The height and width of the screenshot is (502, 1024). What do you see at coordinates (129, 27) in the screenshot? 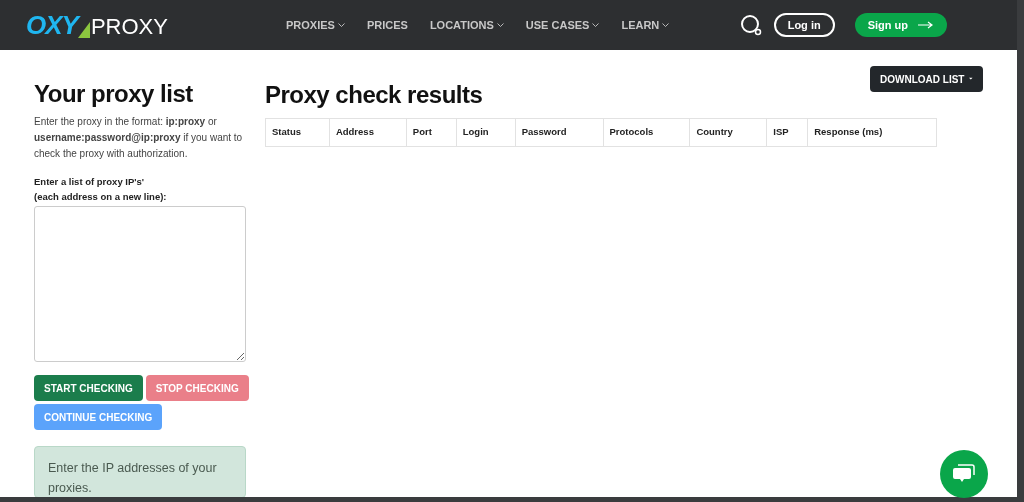
I see `logo-word: PROXY` at bounding box center [129, 27].